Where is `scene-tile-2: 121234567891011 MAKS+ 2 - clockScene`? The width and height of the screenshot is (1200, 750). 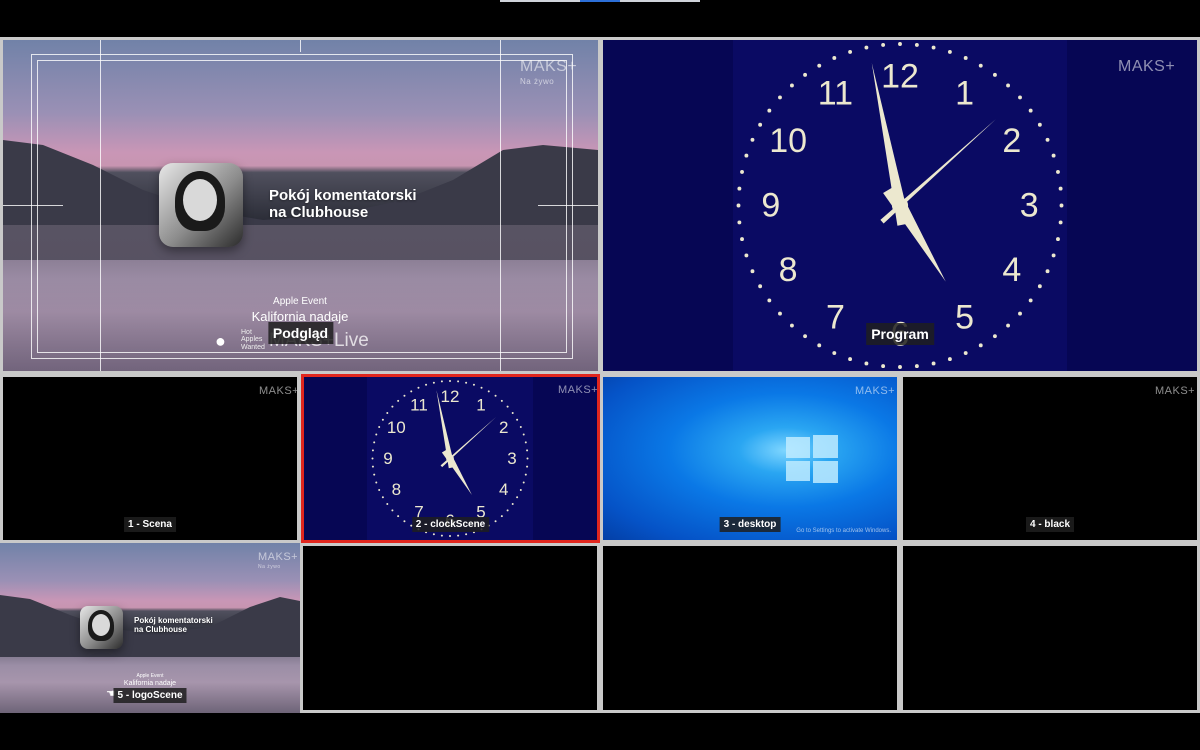
scene-tile-2: 121234567891011 MAKS+ 2 - clockScene is located at coordinates (450, 458).